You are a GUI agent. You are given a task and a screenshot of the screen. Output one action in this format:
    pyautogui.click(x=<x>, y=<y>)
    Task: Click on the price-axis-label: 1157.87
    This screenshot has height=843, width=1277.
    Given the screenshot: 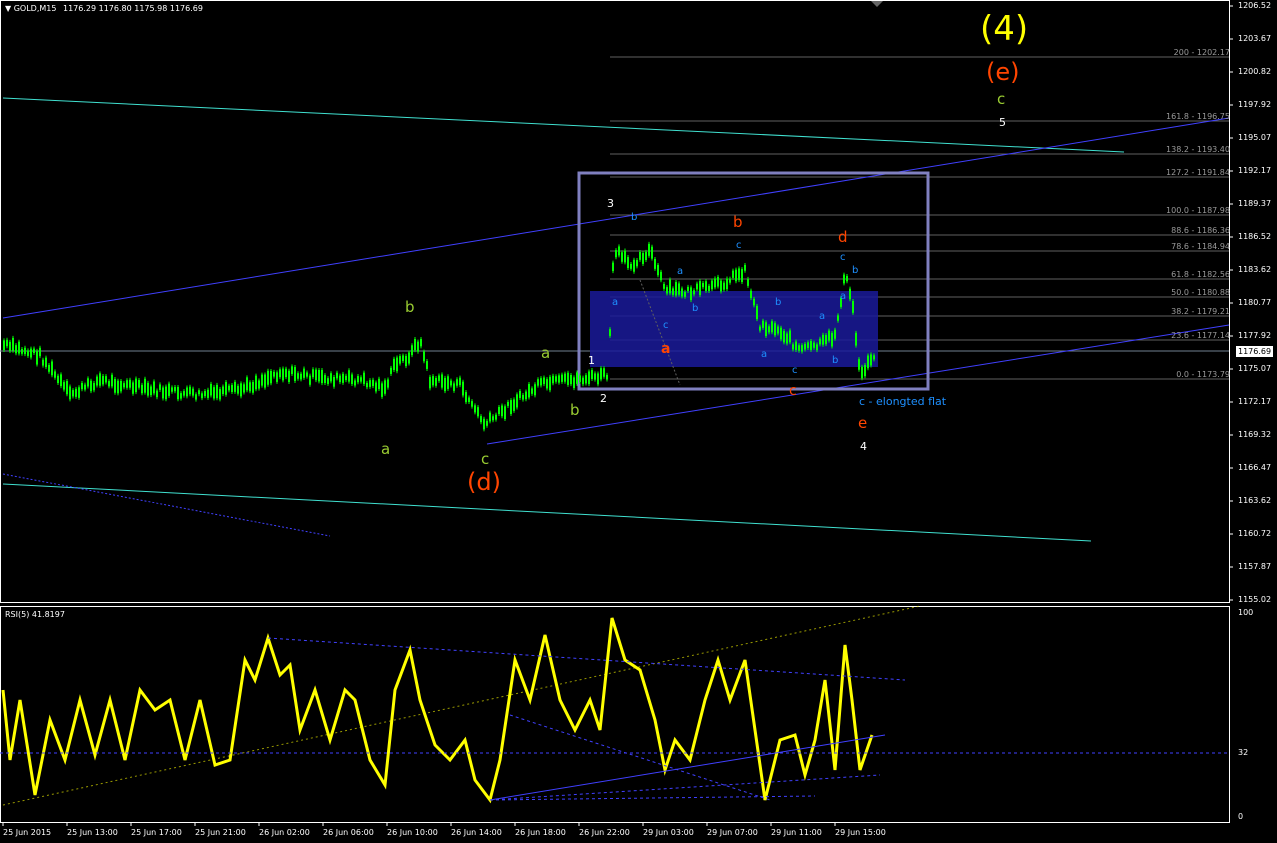 What is the action you would take?
    pyautogui.click(x=1255, y=566)
    